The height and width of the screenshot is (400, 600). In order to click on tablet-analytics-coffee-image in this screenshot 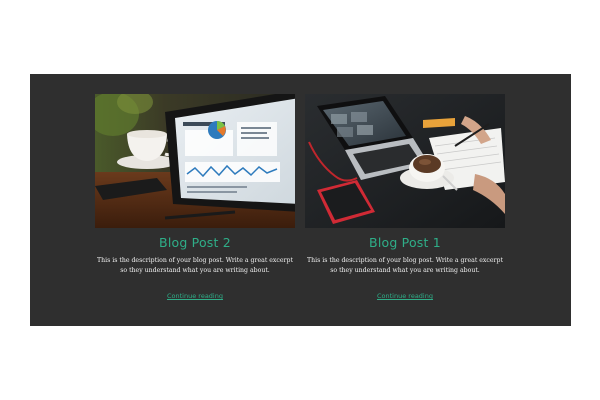, I will do `click(195, 161)`.